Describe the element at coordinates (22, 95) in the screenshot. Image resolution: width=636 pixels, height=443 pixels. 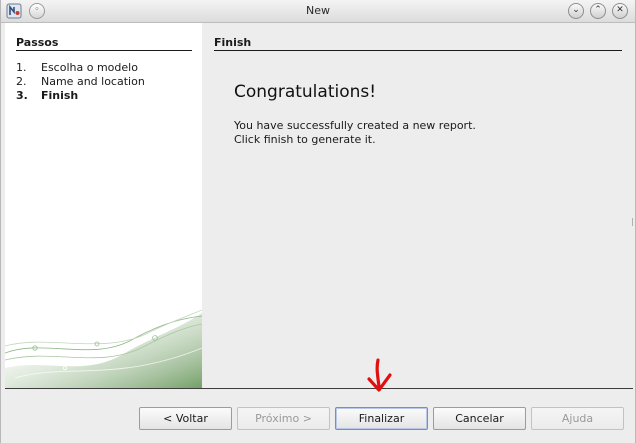
I see `step-number: 3.` at that location.